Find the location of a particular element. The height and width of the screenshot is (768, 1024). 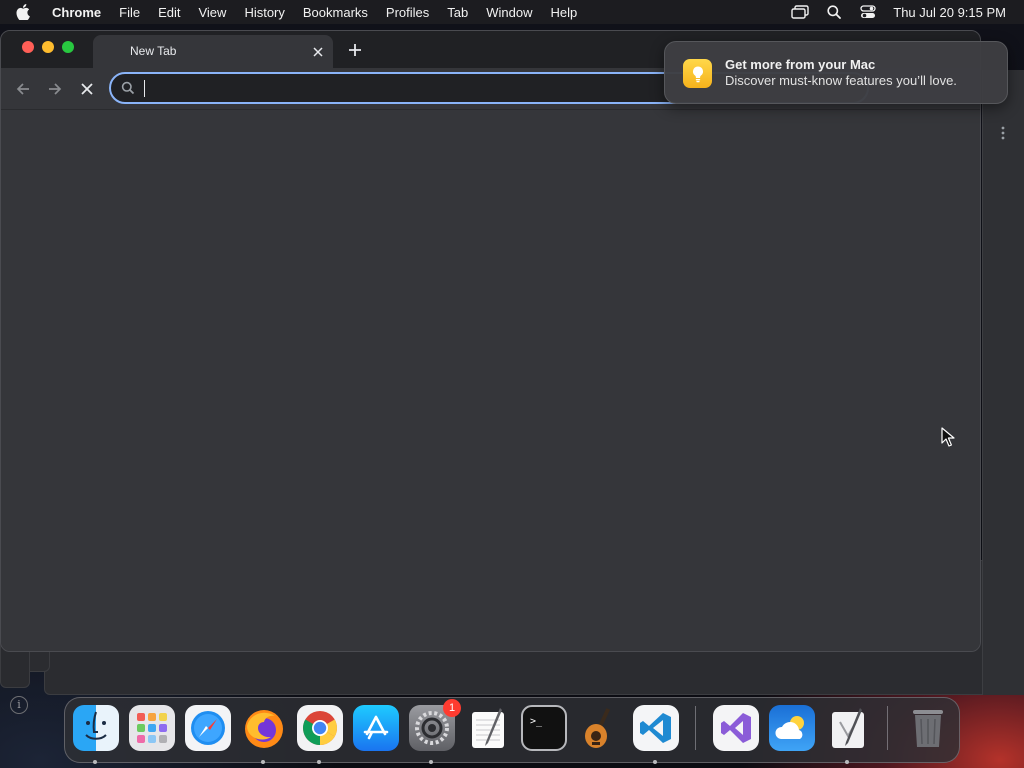

menu-tab: Tab is located at coordinates (457, 12).